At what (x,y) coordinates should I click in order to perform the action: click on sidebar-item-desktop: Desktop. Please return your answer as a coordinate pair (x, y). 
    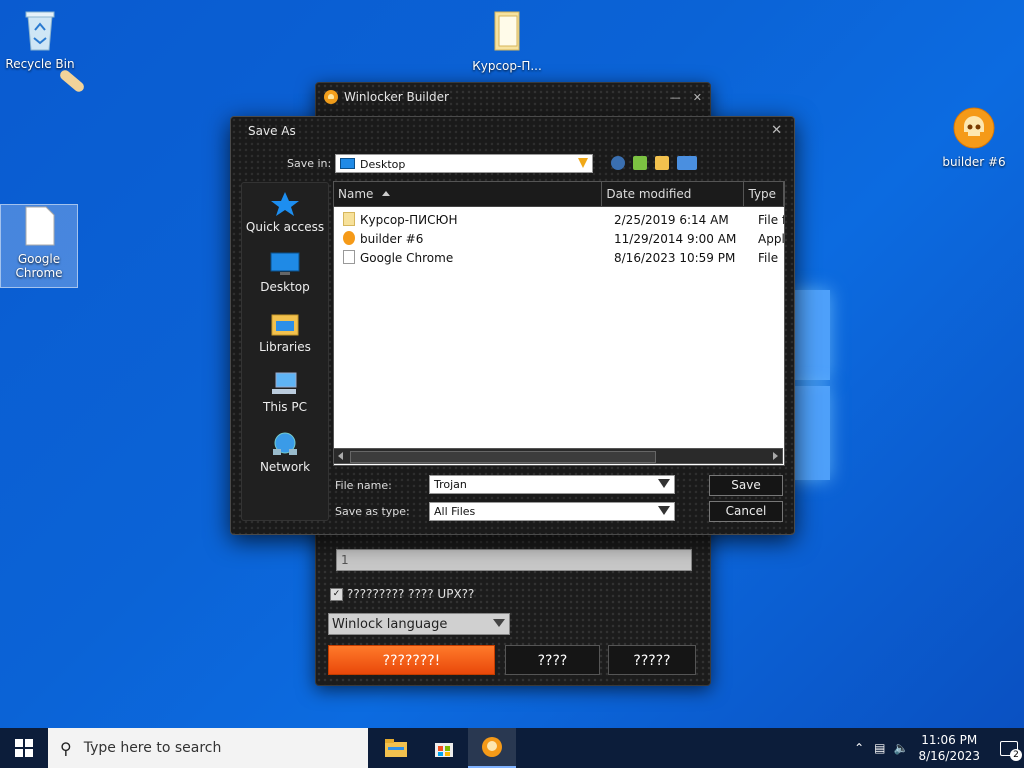
    Looking at the image, I should click on (285, 272).